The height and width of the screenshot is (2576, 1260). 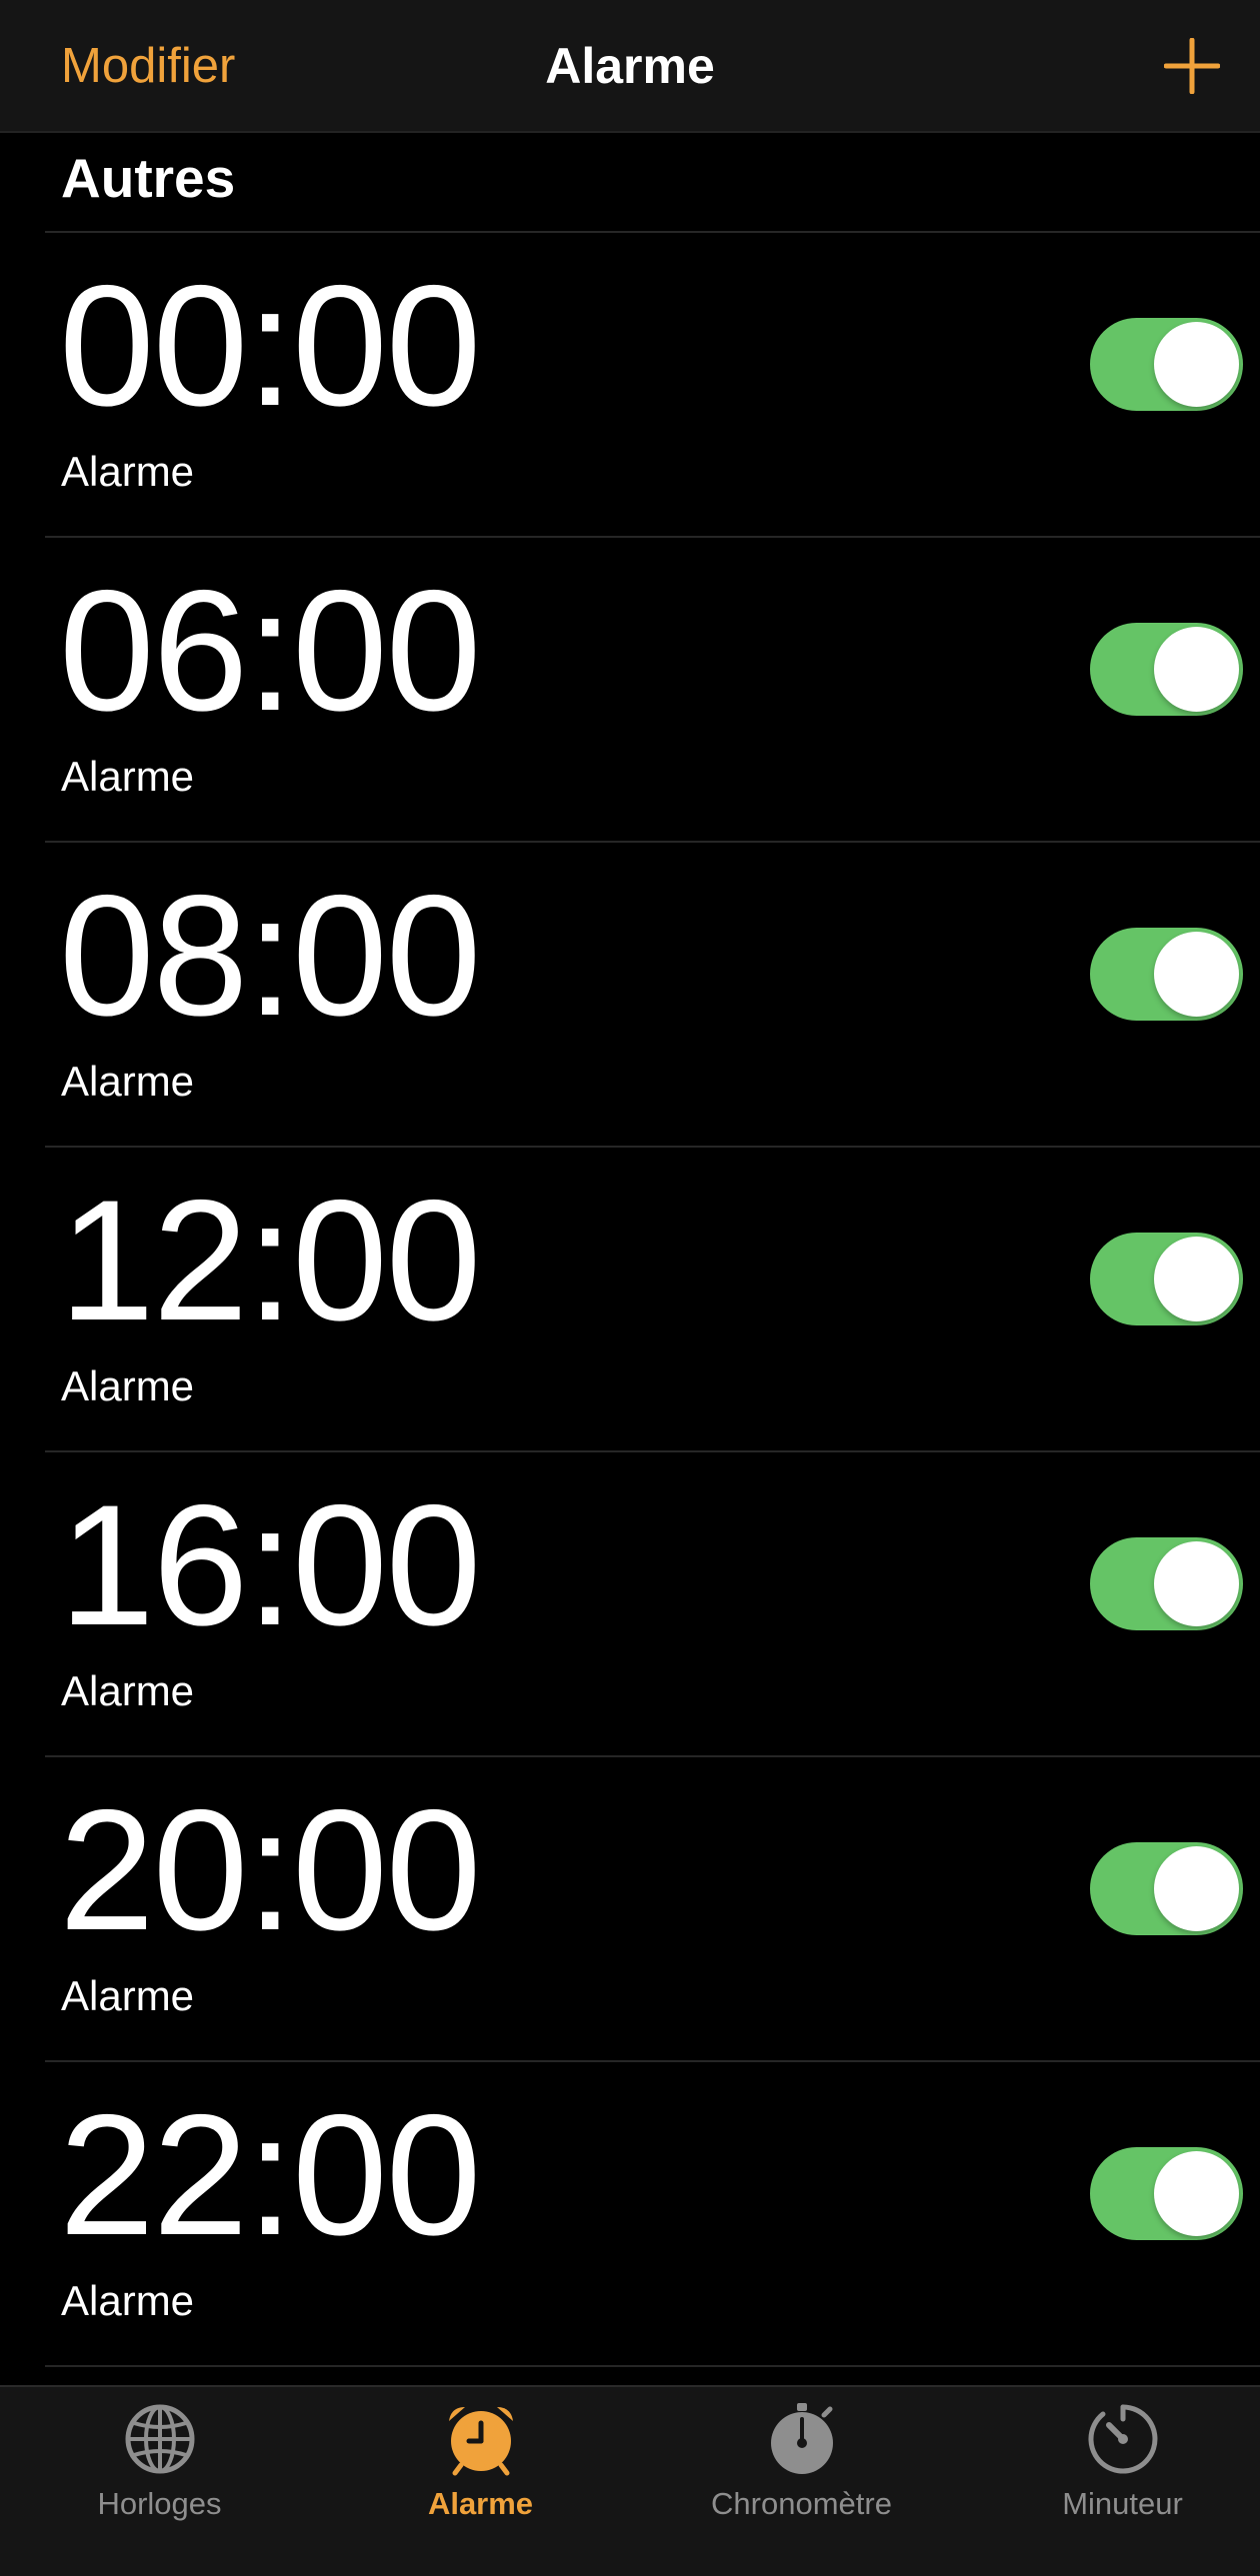 What do you see at coordinates (480, 2441) in the screenshot?
I see `alarm-clock-icon` at bounding box center [480, 2441].